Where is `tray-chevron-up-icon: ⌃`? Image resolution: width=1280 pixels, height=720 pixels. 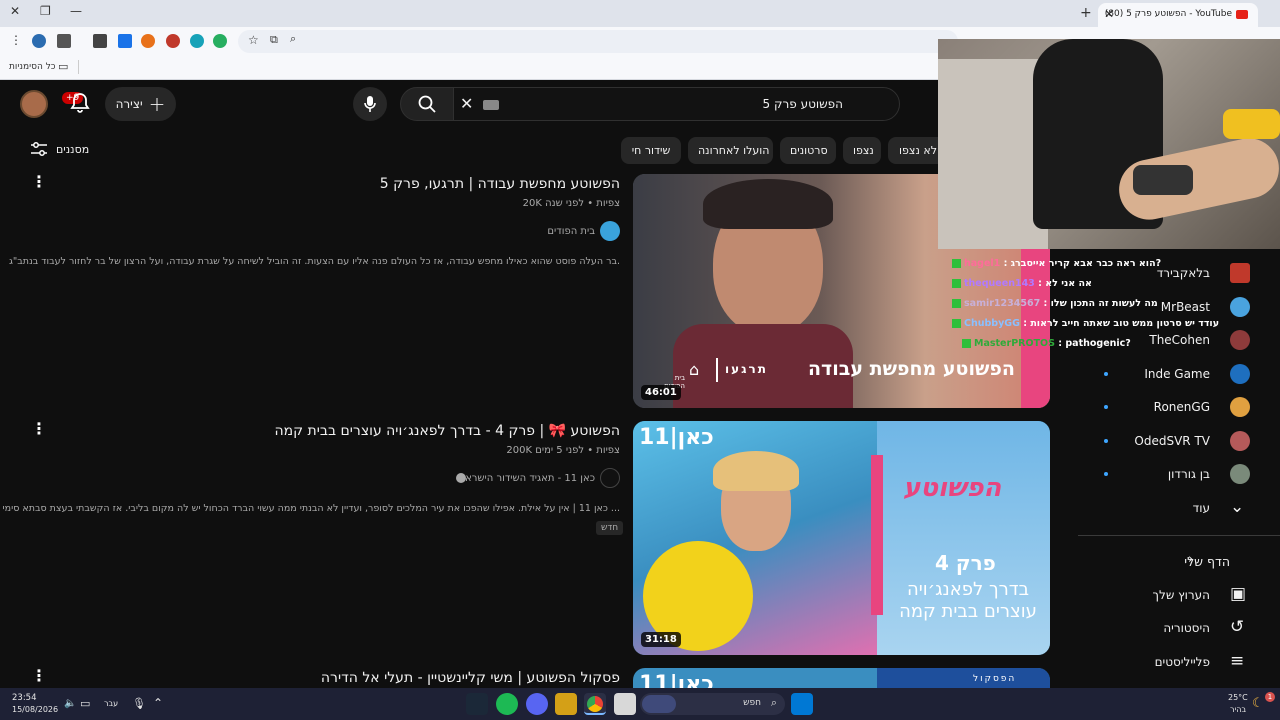
tray-chevron-up-icon: ⌃ is located at coordinates (158, 703).